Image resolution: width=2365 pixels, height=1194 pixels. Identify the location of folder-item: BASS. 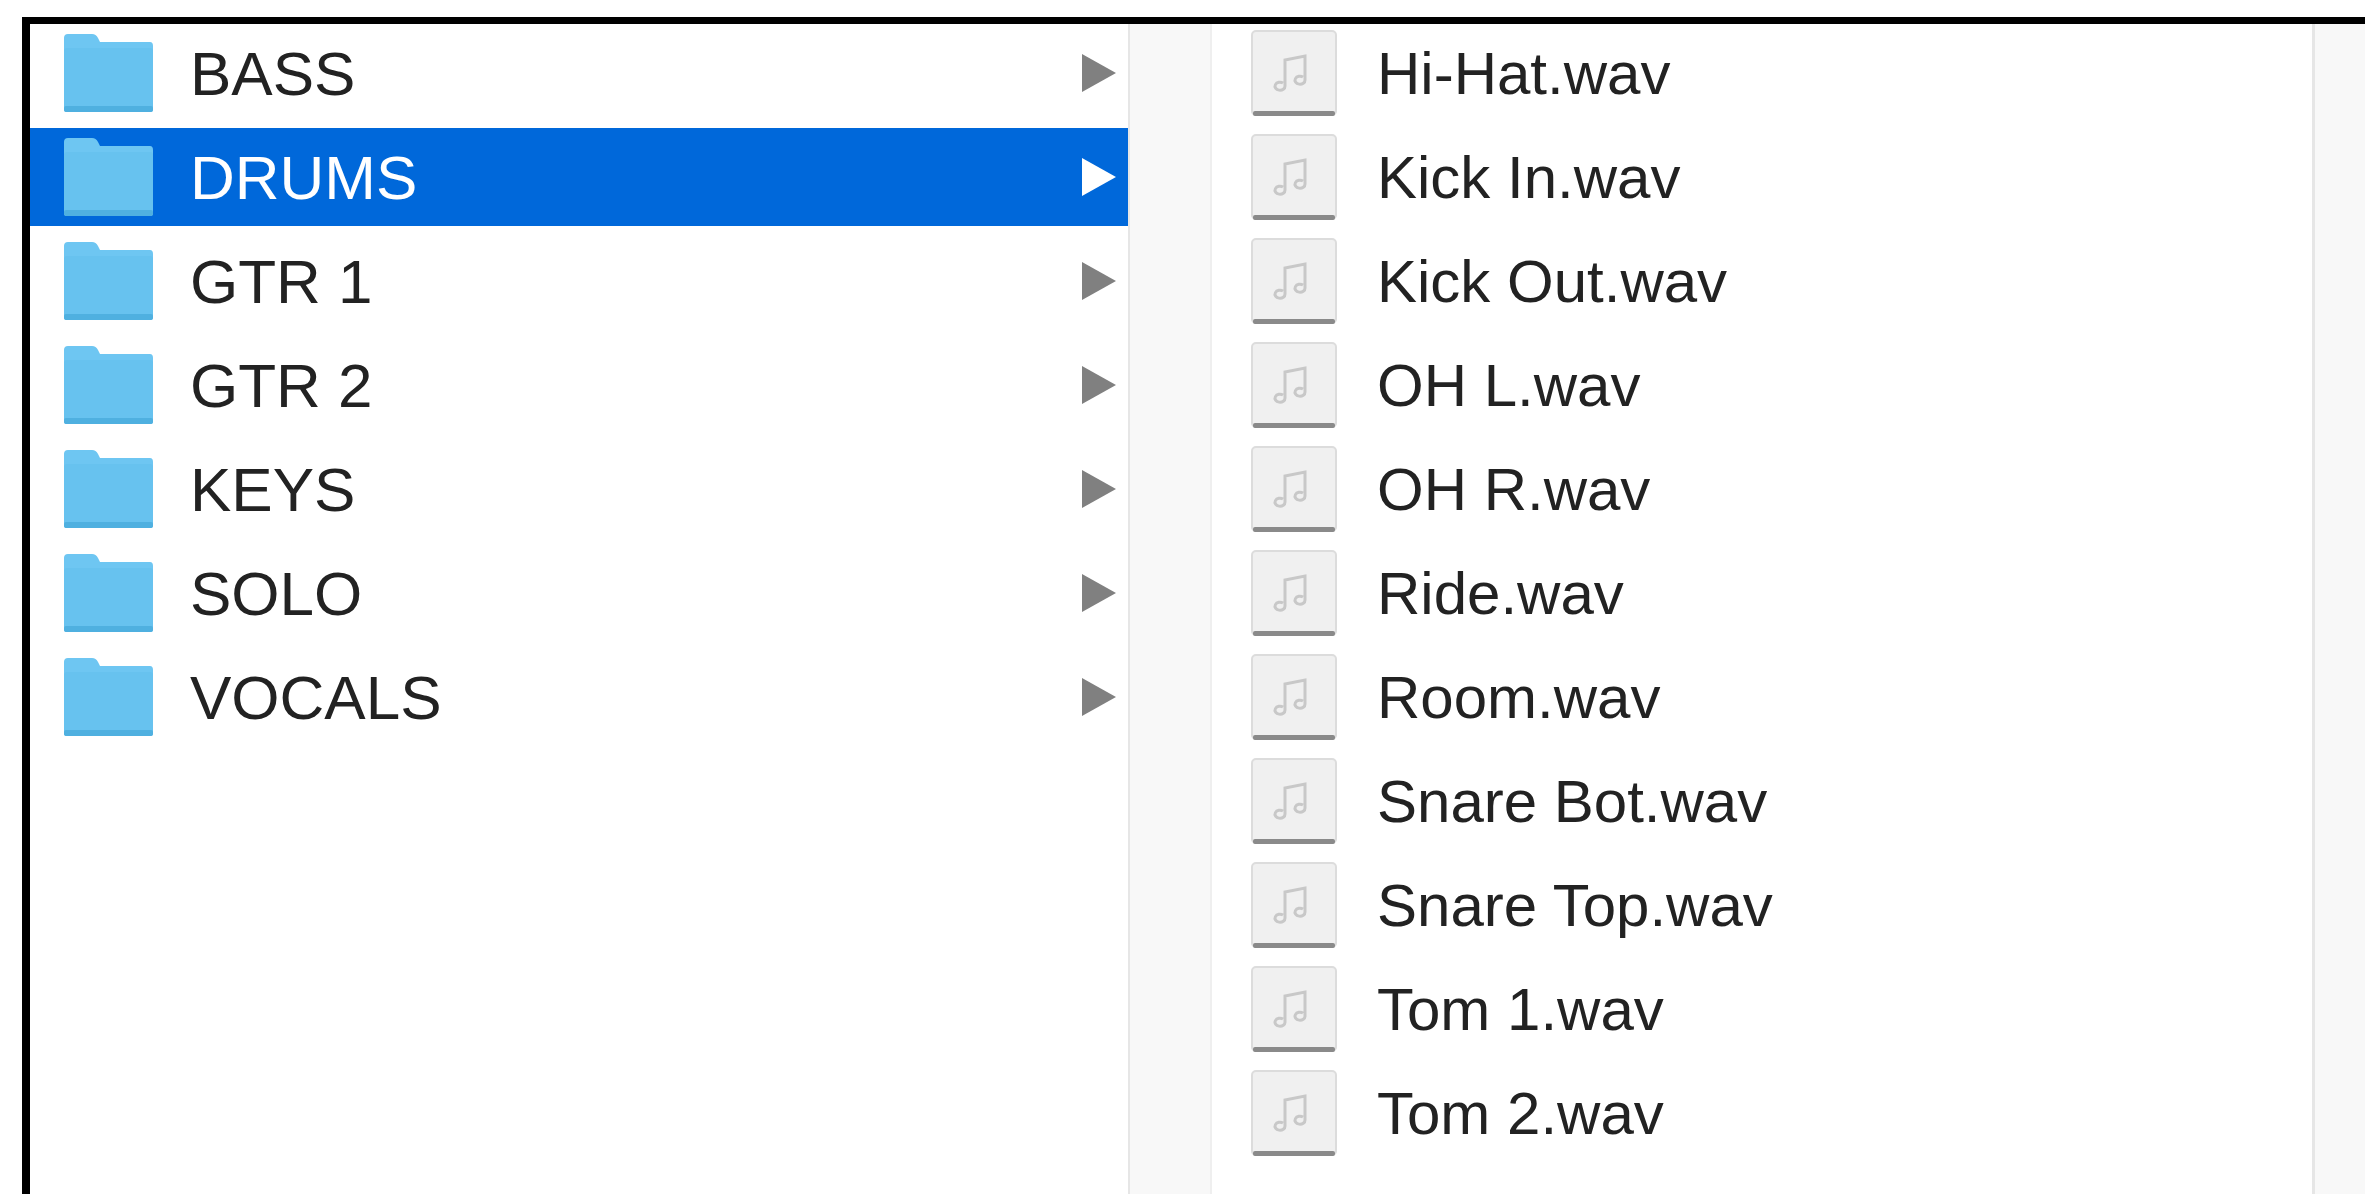
(579, 73).